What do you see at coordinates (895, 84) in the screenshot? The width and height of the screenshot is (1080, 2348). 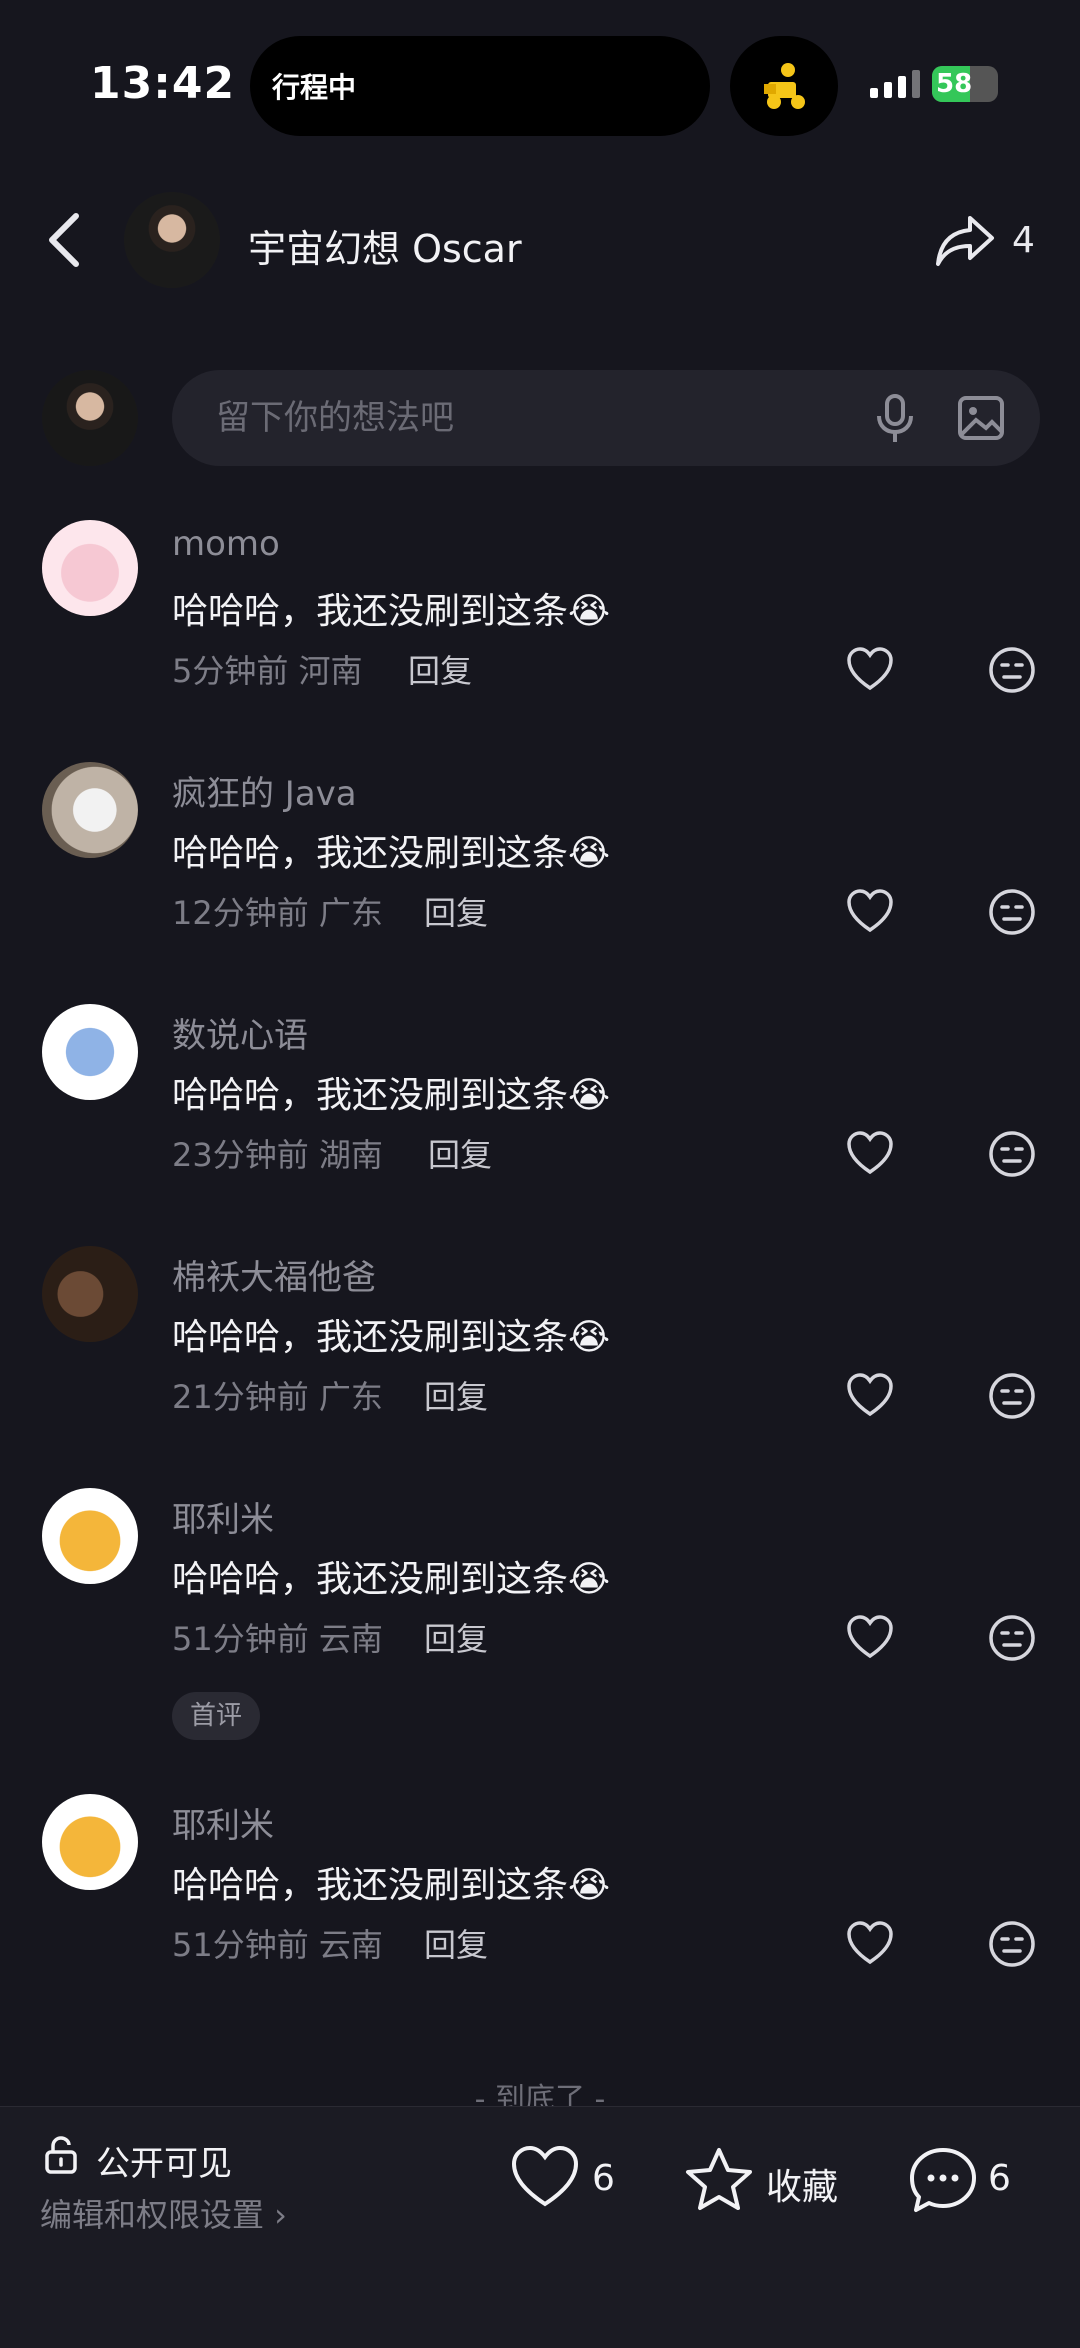 I see `signal-icon` at bounding box center [895, 84].